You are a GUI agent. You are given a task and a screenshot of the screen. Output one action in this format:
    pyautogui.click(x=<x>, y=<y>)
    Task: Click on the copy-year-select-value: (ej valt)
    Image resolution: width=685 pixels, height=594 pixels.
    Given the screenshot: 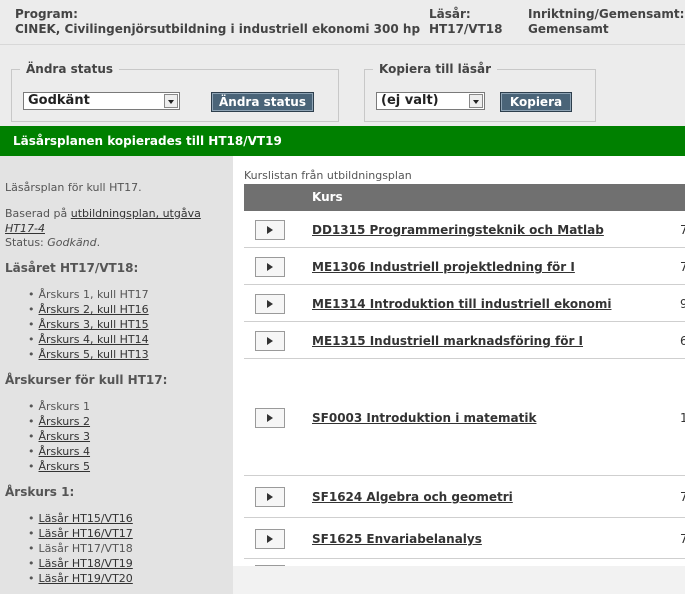 What is the action you would take?
    pyautogui.click(x=410, y=100)
    